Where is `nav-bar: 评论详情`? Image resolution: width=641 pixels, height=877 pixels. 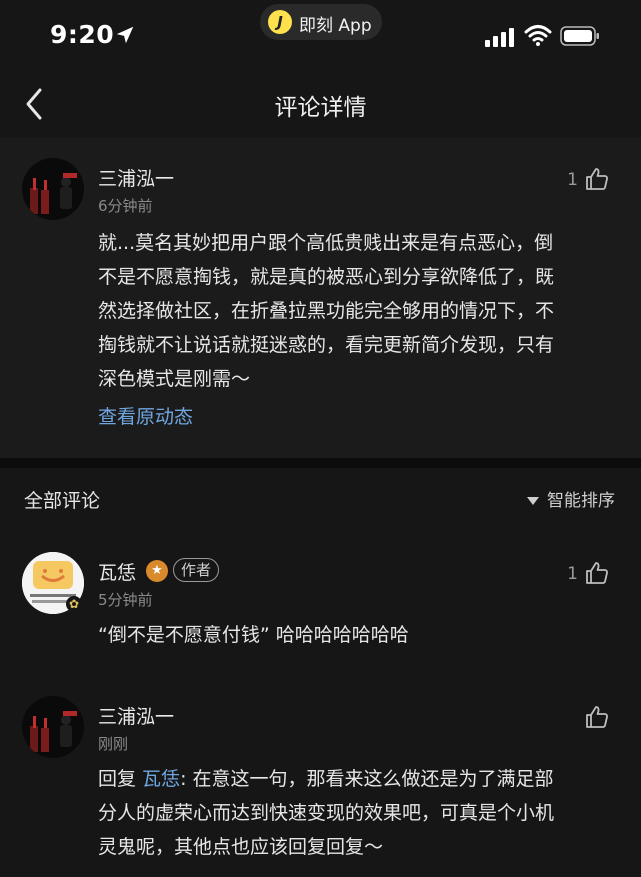
nav-bar: 评论详情 is located at coordinates (320, 104).